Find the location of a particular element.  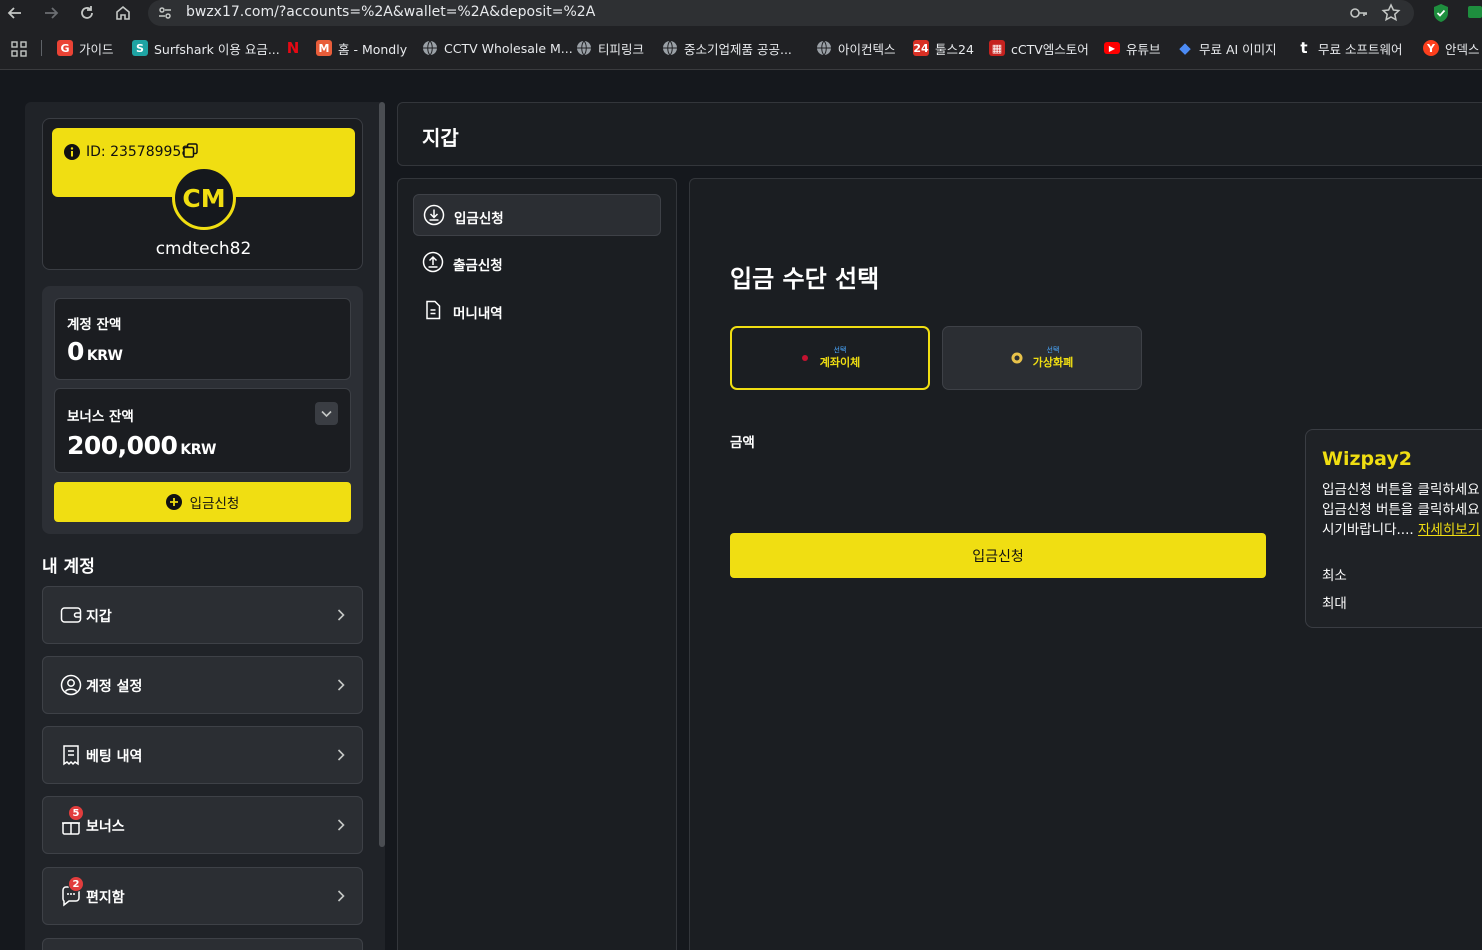

netflix-icon: N is located at coordinates (293, 48).